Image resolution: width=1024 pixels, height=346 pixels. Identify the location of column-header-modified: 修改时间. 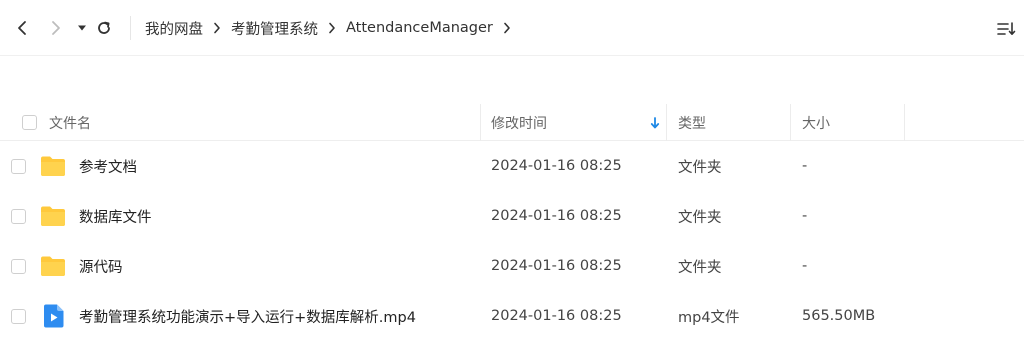
(519, 122).